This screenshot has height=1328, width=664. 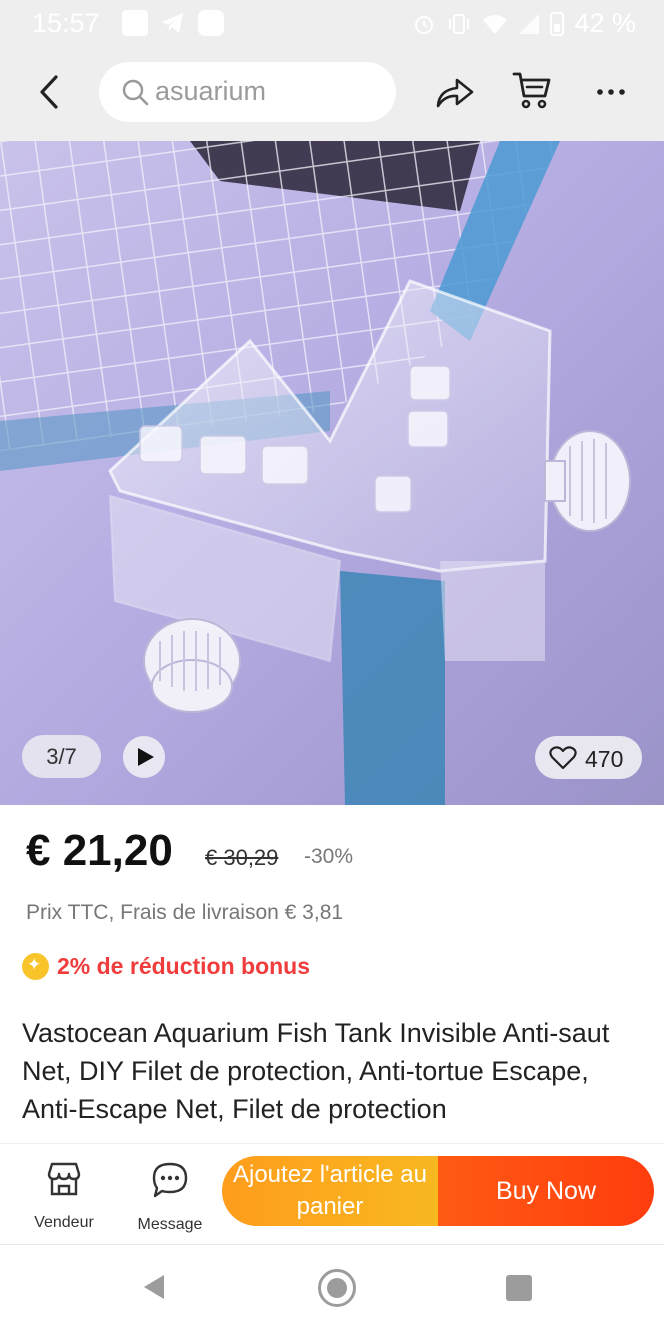 What do you see at coordinates (519, 1288) in the screenshot?
I see `nav-recents-icon` at bounding box center [519, 1288].